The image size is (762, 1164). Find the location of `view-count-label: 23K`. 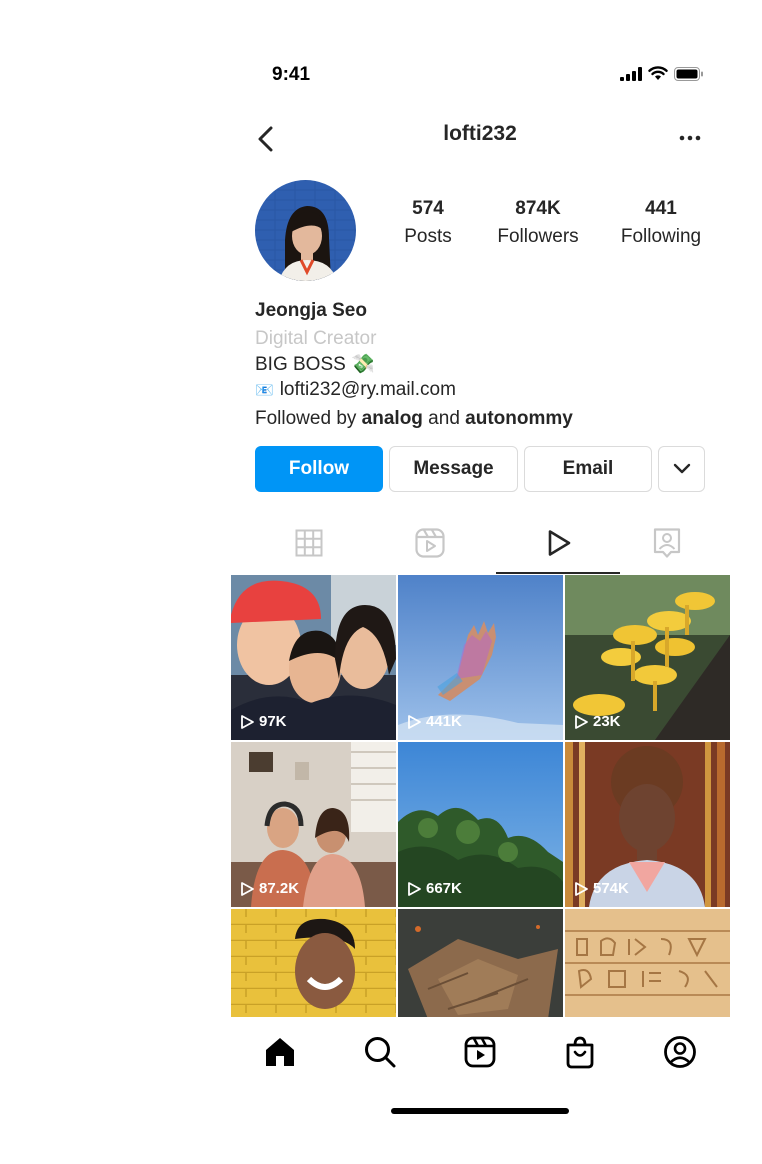

view-count-label: 23K is located at coordinates (607, 721).